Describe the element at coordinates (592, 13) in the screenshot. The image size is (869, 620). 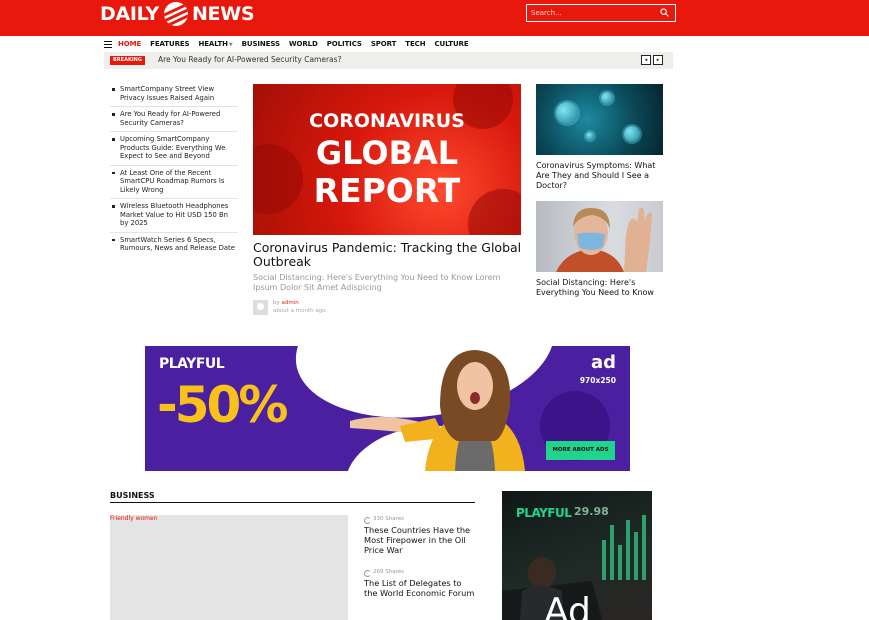
I see `search-input` at that location.